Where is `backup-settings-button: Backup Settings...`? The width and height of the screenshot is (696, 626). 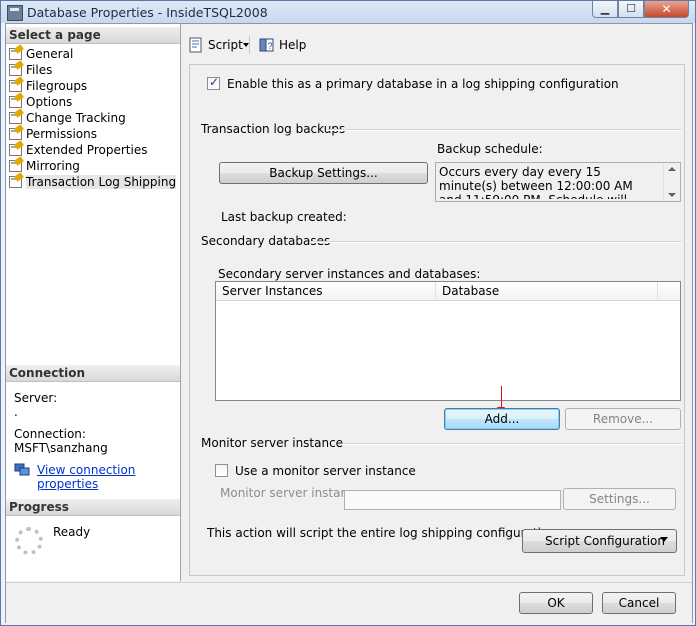
backup-settings-button: Backup Settings... is located at coordinates (323, 173).